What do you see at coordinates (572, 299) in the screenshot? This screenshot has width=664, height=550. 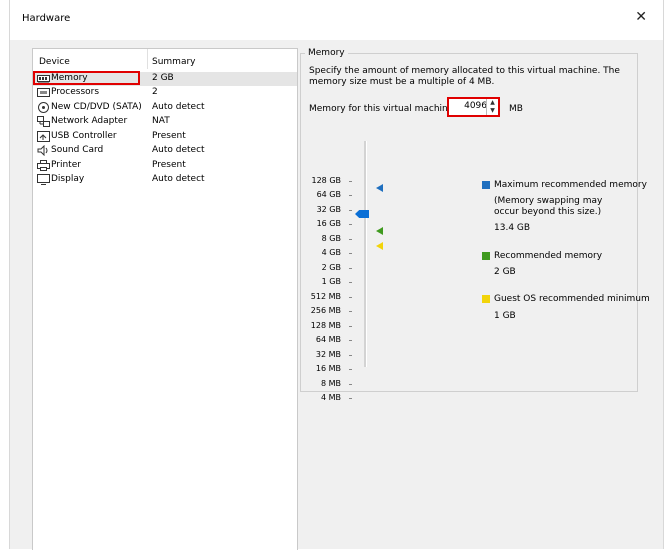 I see `guest-min-title: Guest OS recommended minimum` at bounding box center [572, 299].